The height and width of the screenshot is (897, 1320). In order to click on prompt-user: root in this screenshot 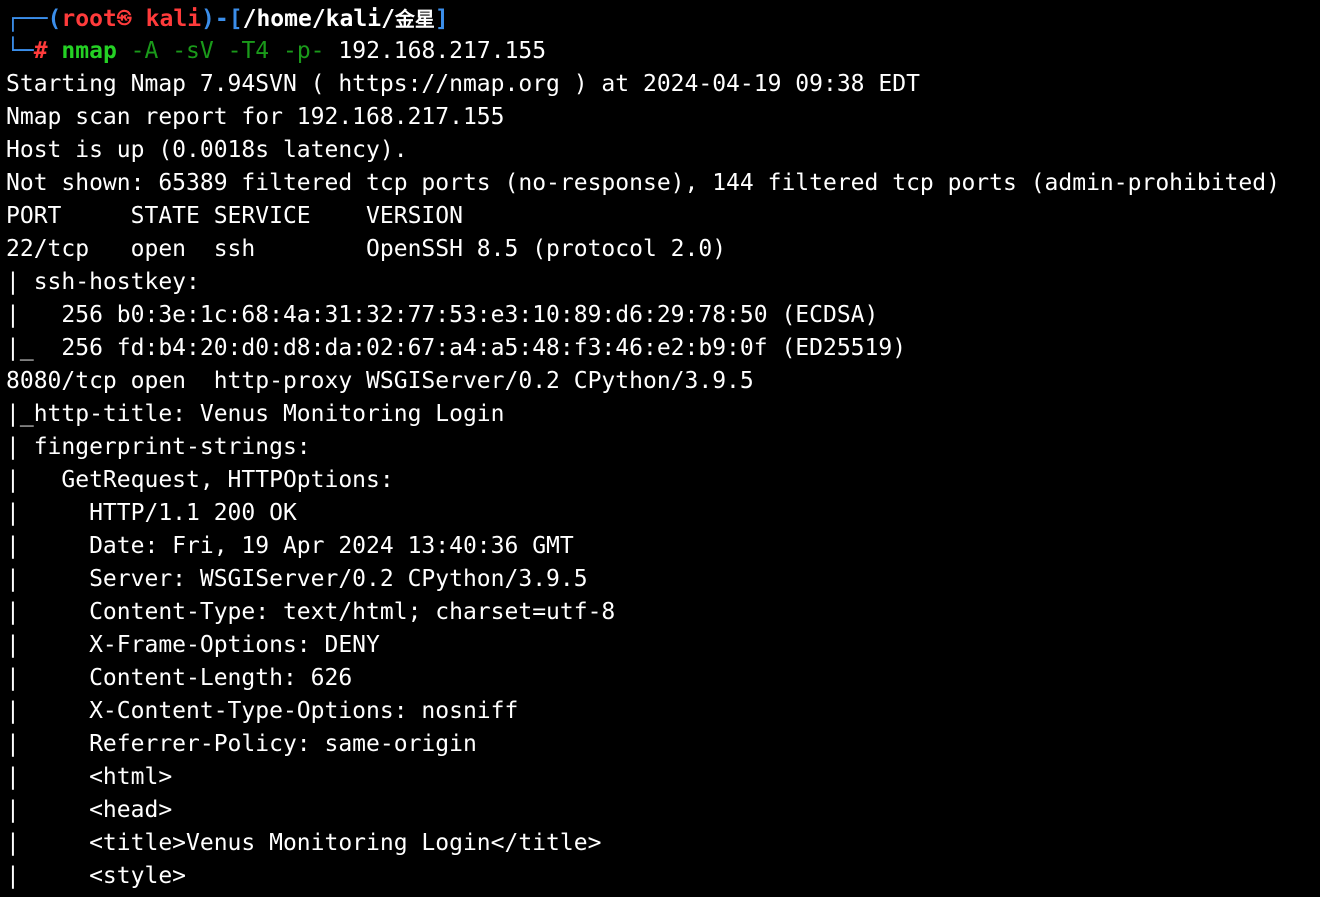, I will do `click(89, 19)`.